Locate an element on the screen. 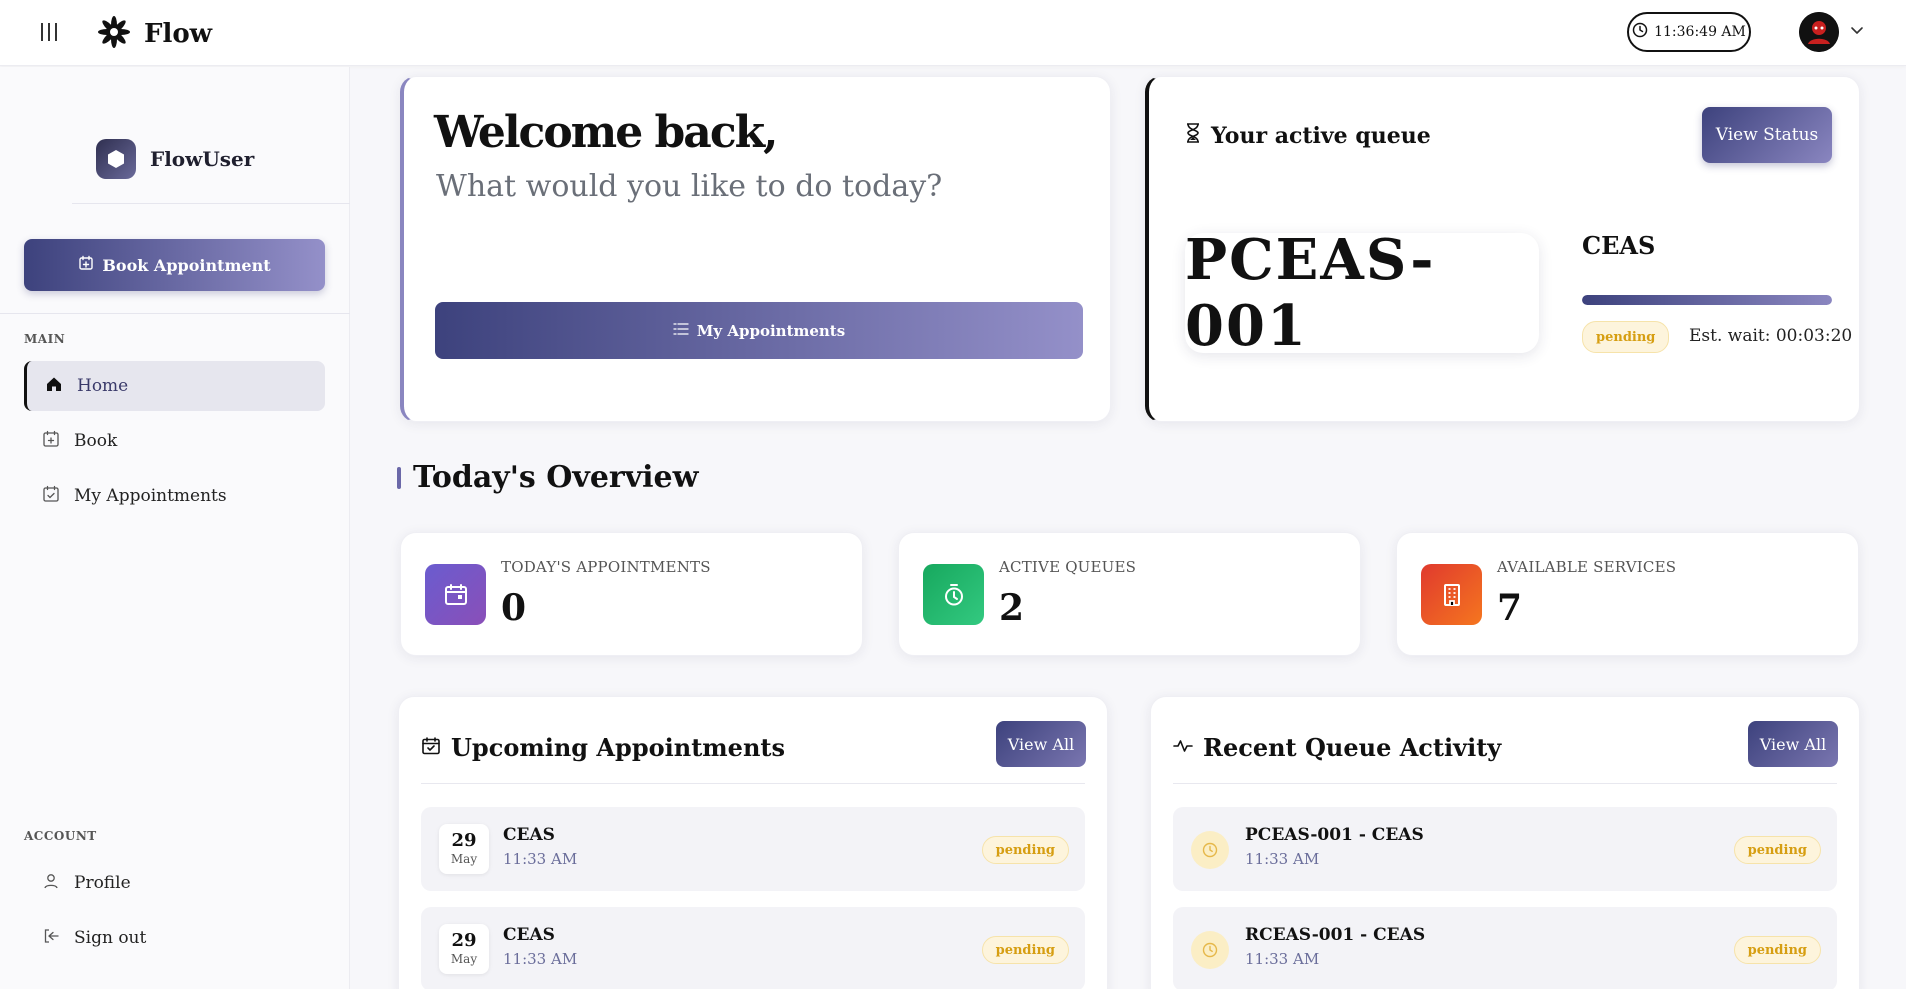 The height and width of the screenshot is (989, 1906). my-appointments-button: My Appointments is located at coordinates (759, 330).